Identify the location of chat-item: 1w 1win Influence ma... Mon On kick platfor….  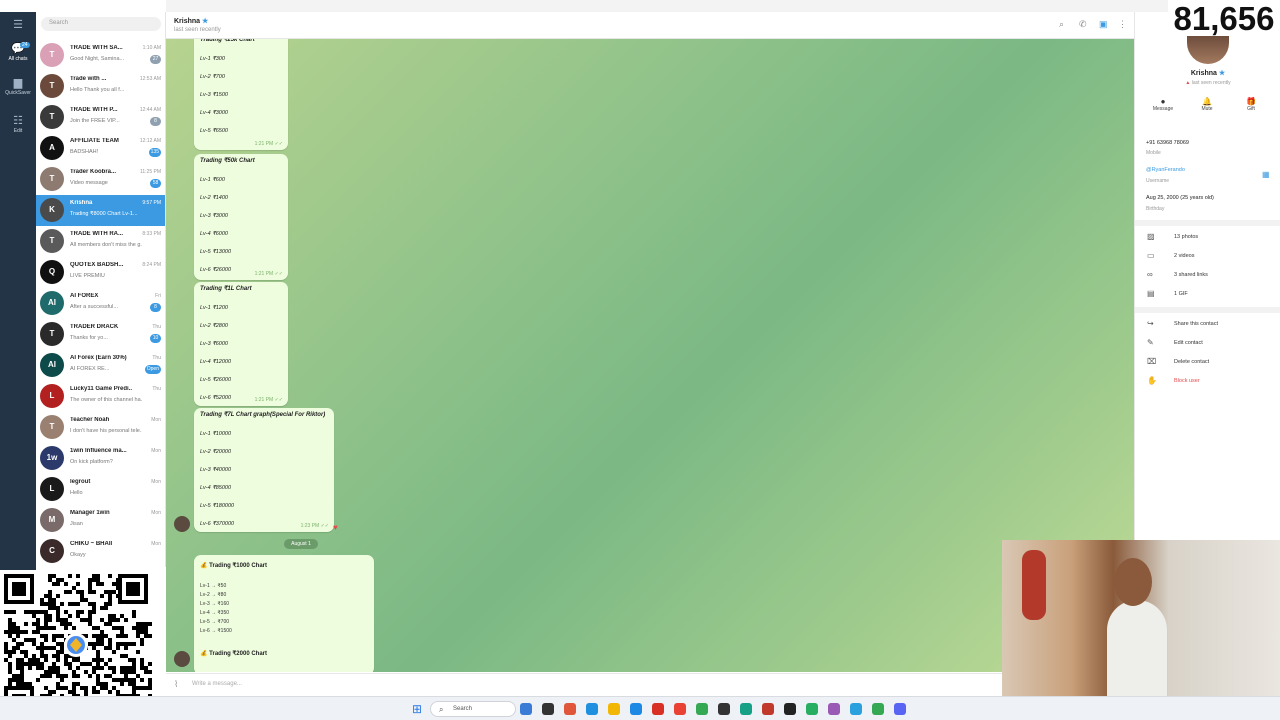
(100, 458).